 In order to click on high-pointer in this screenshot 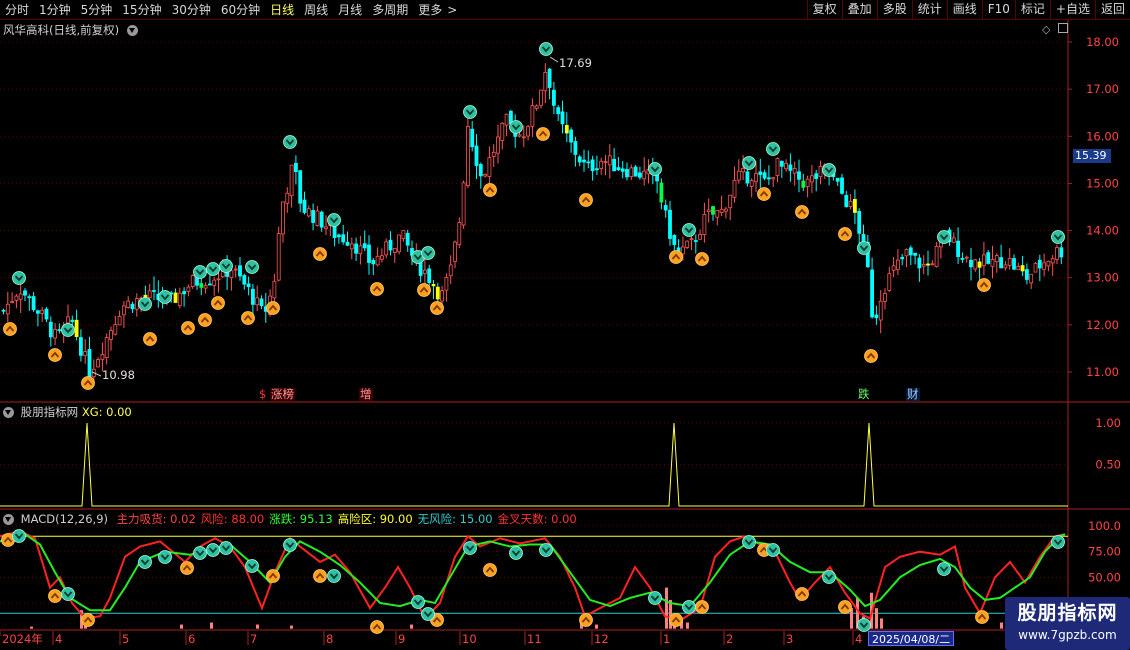, I will do `click(554, 59)`.